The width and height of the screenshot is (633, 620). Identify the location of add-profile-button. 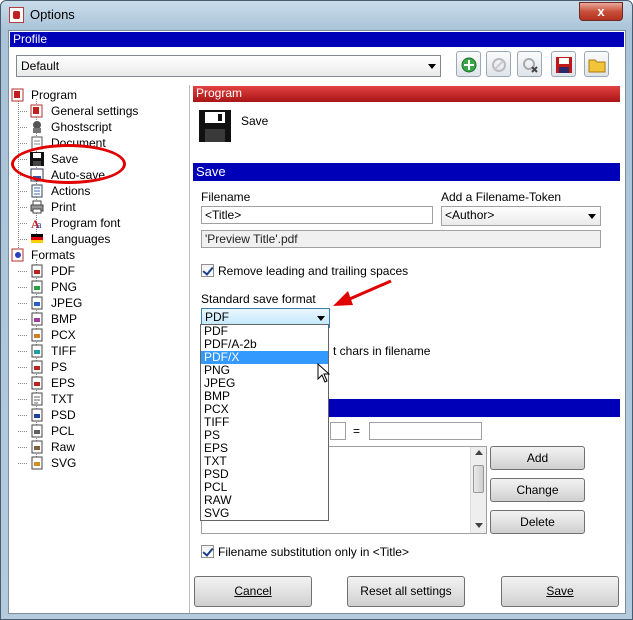
(468, 64).